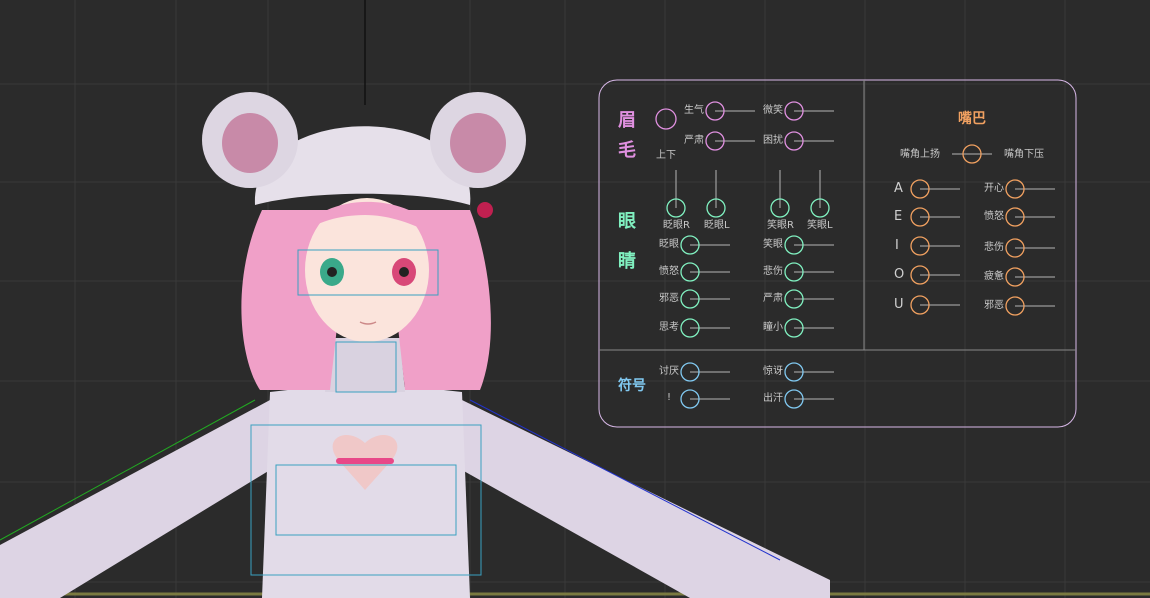 The image size is (1150, 598). What do you see at coordinates (627, 261) in the screenshot?
I see `eye-title-2: 睛` at bounding box center [627, 261].